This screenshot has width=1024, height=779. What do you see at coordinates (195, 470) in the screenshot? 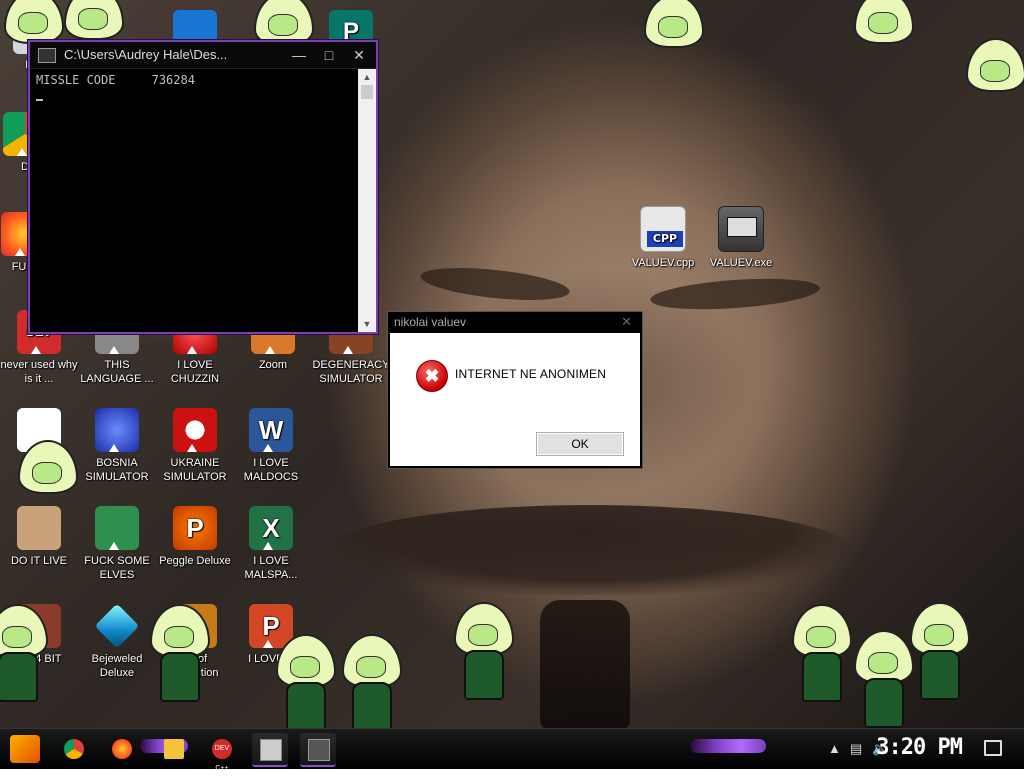
I see `icon-label: UKRAINE SIMULATOR` at bounding box center [195, 470].